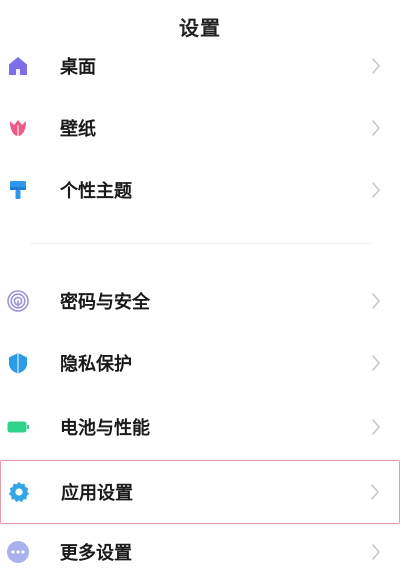  I want to click on gear-icon, so click(19, 492).